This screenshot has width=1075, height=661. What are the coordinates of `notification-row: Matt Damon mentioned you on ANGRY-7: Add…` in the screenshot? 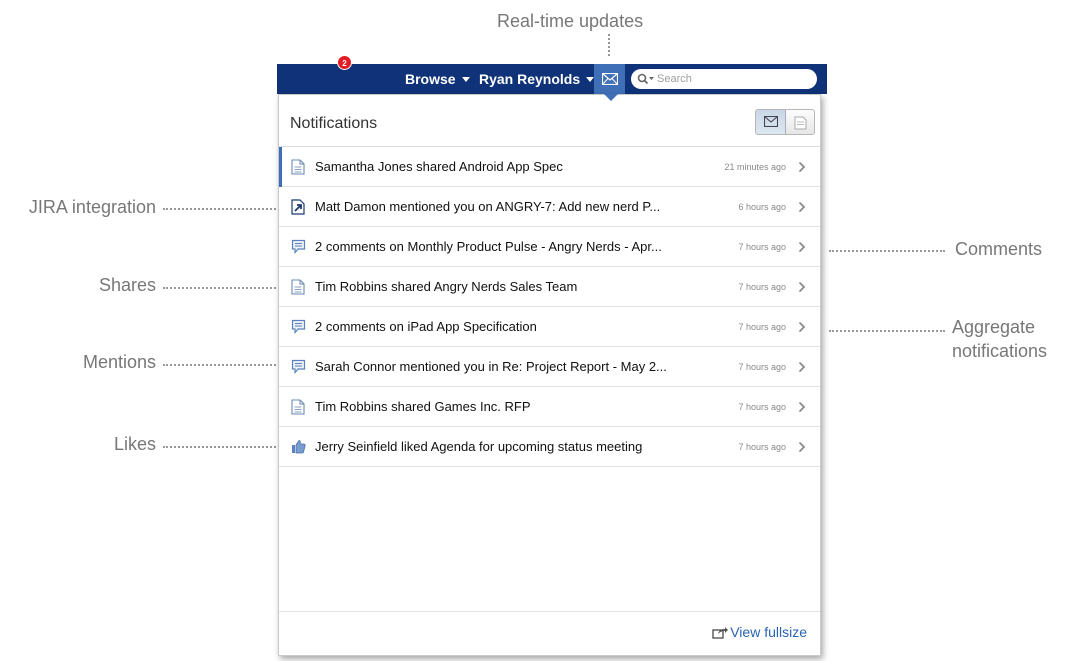 It's located at (549, 207).